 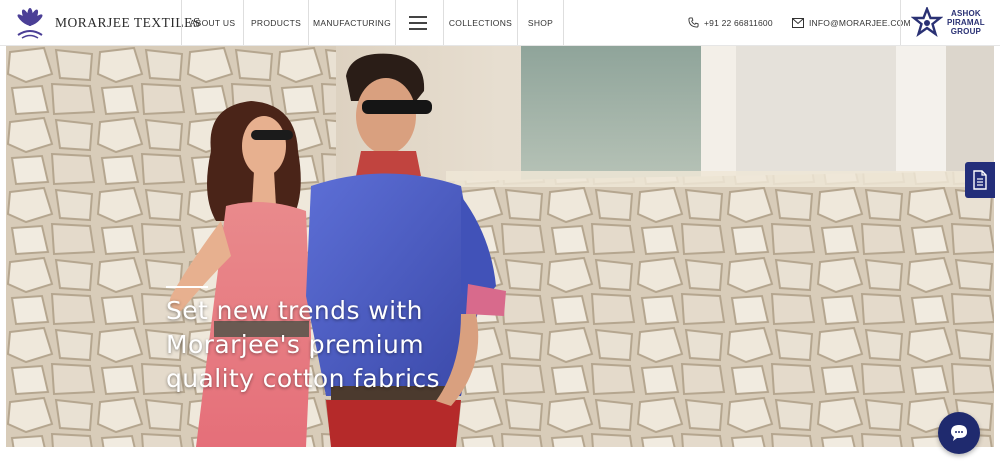 What do you see at coordinates (798, 22) in the screenshot?
I see `envelope-icon` at bounding box center [798, 22].